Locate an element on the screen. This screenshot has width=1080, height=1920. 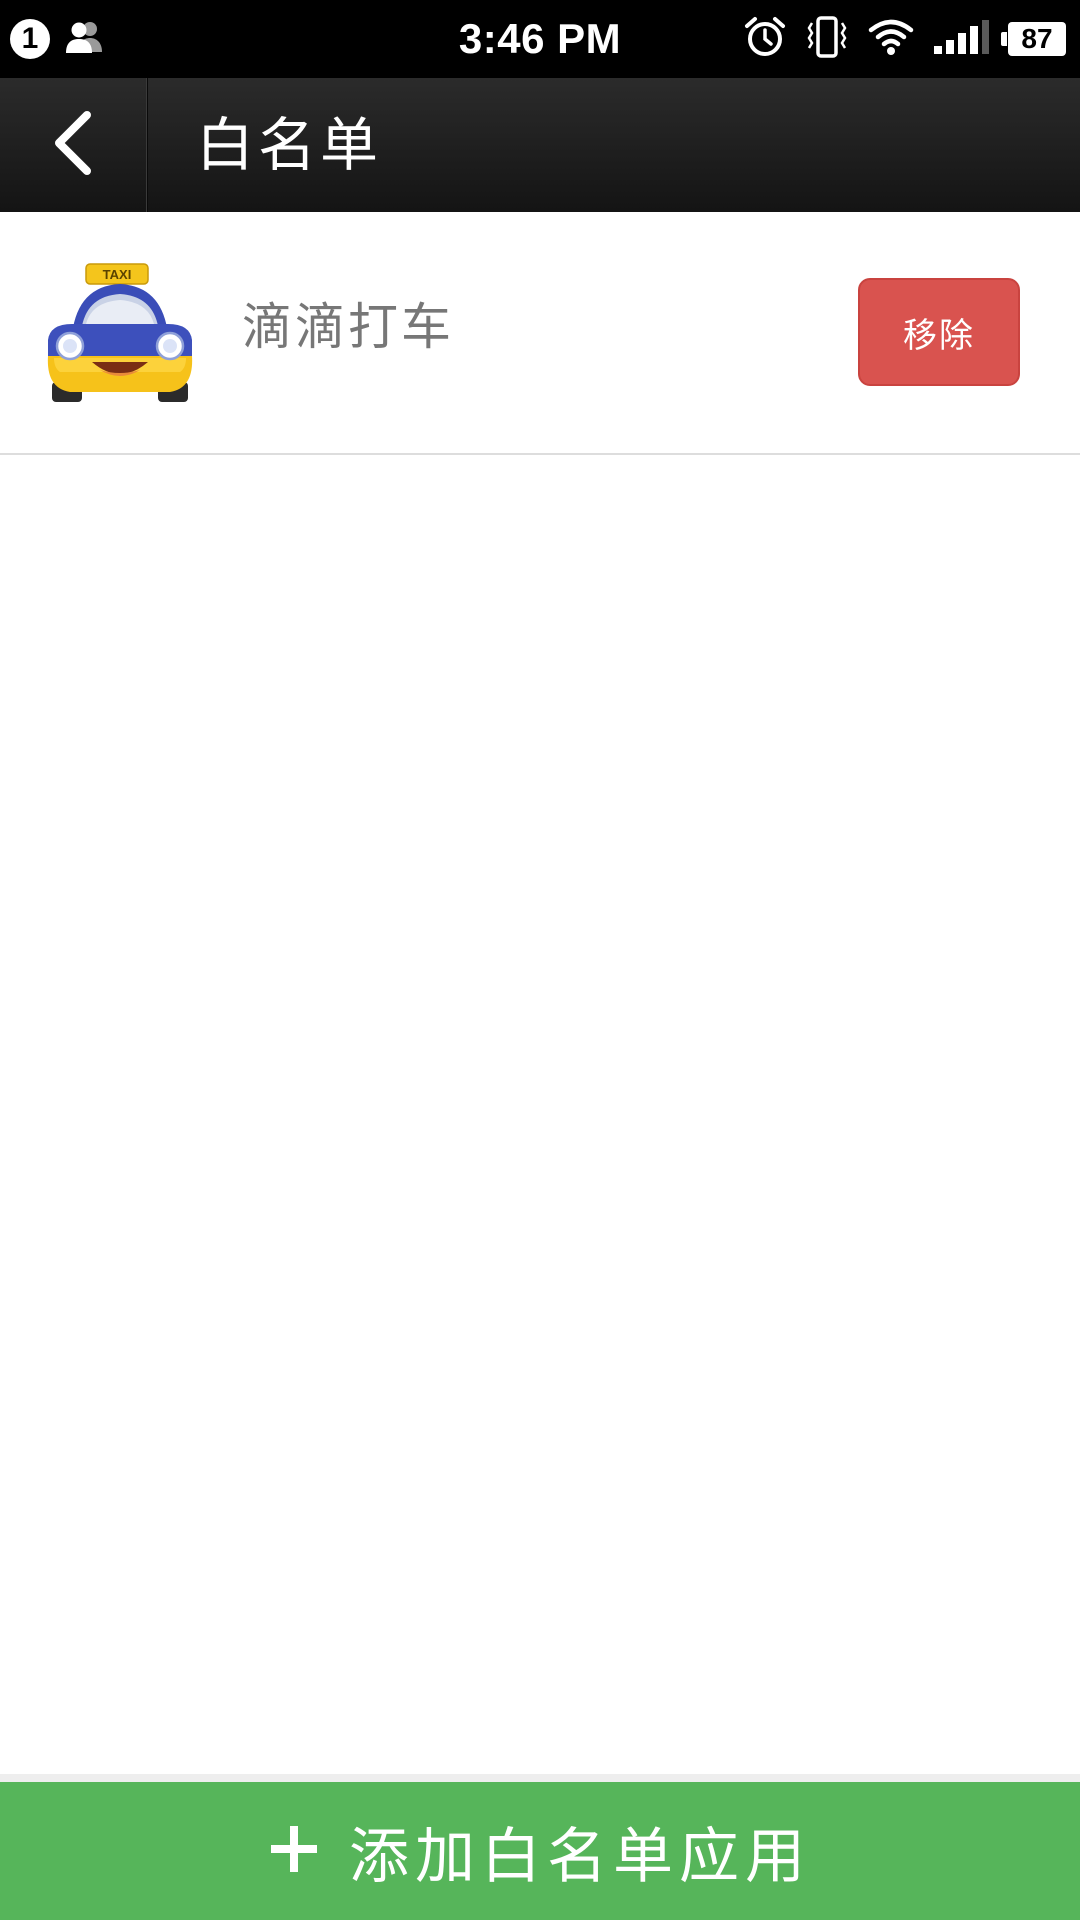
page-title: 白名单 is located at coordinates (289, 145).